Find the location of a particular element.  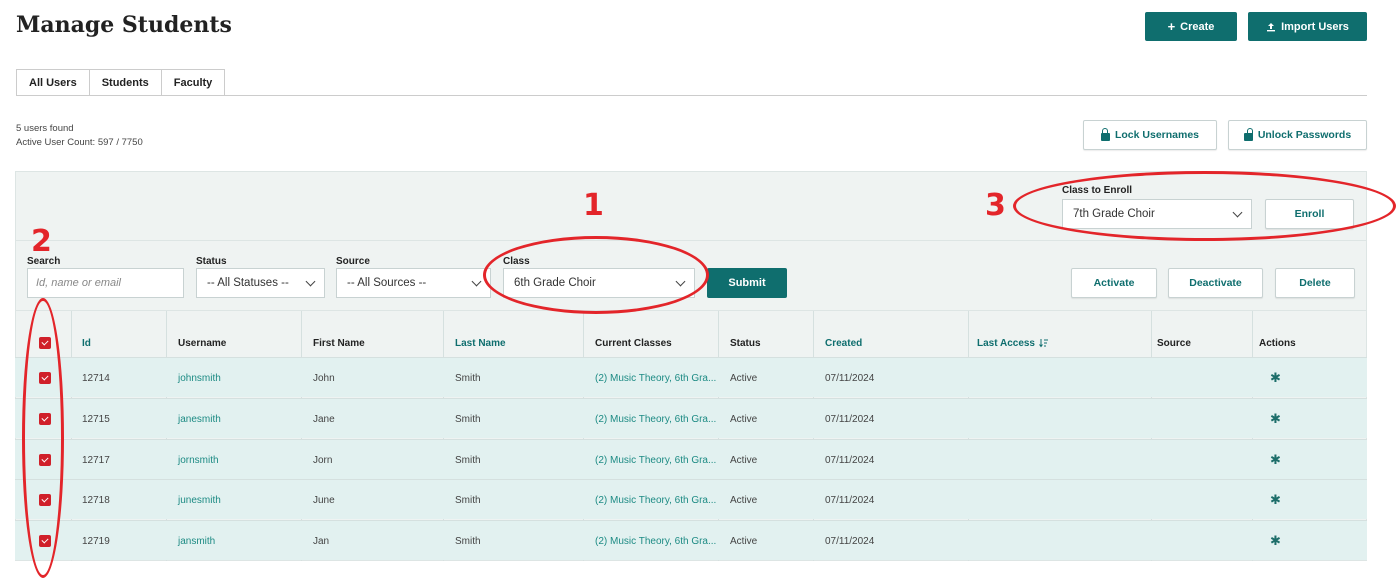

submit-button: Submit is located at coordinates (747, 283).